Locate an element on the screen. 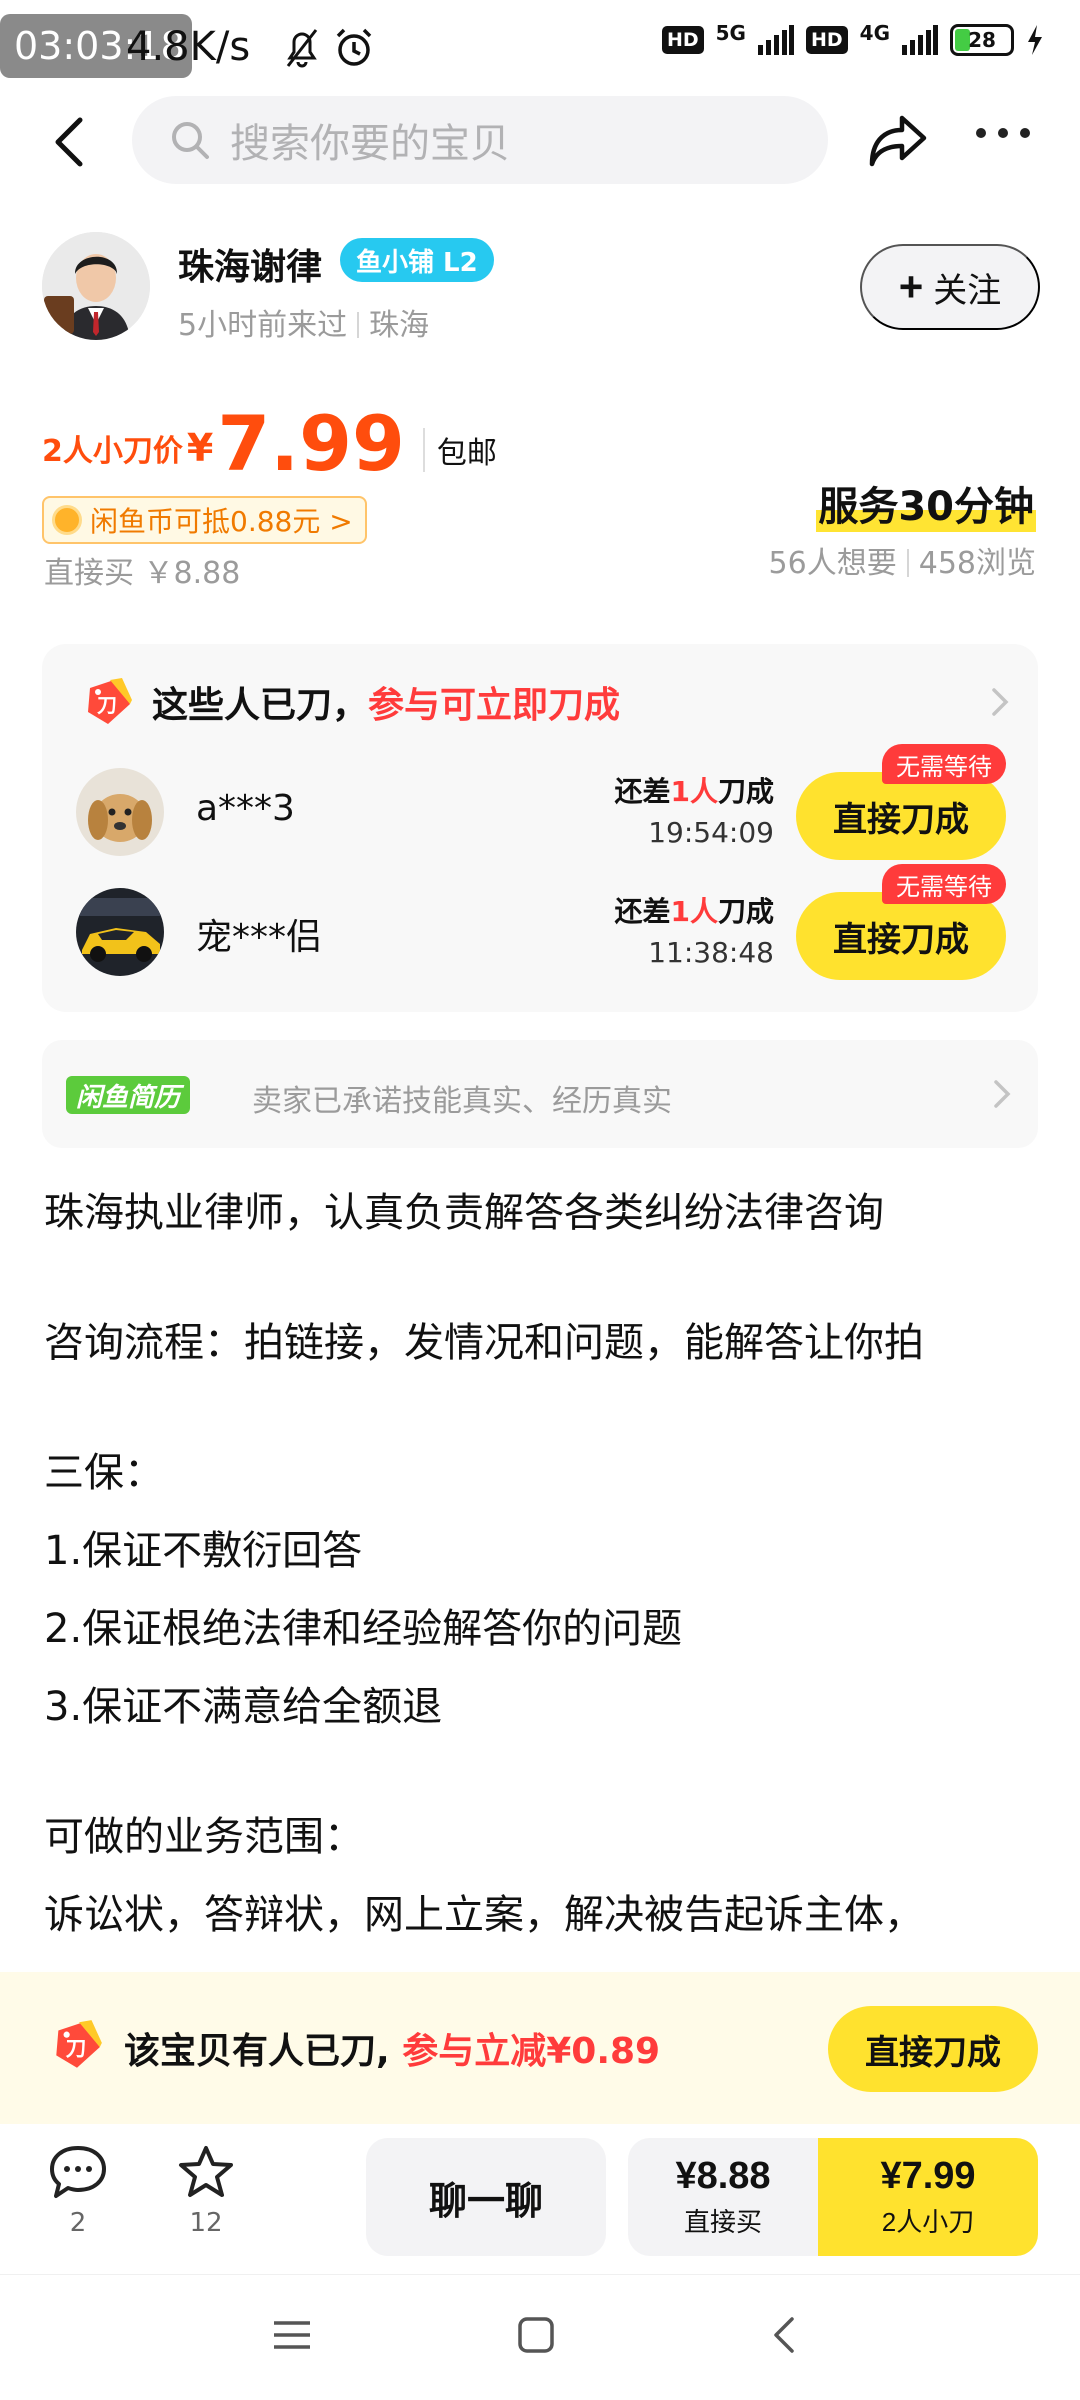  follow-button: + 关注 is located at coordinates (950, 287).